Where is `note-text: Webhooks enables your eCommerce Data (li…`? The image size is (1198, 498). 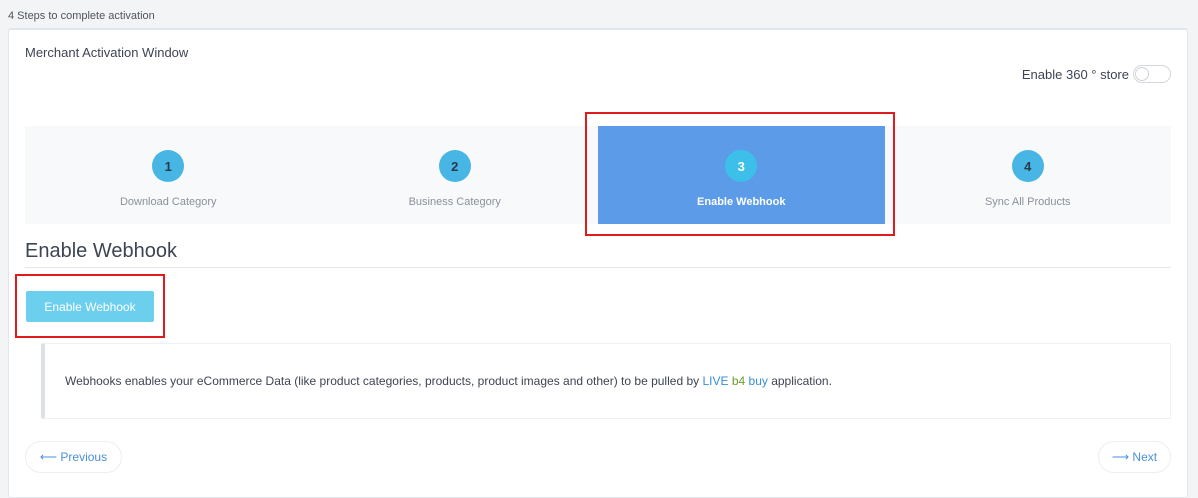
note-text: Webhooks enables your eCommerce Data (li… is located at coordinates (384, 381).